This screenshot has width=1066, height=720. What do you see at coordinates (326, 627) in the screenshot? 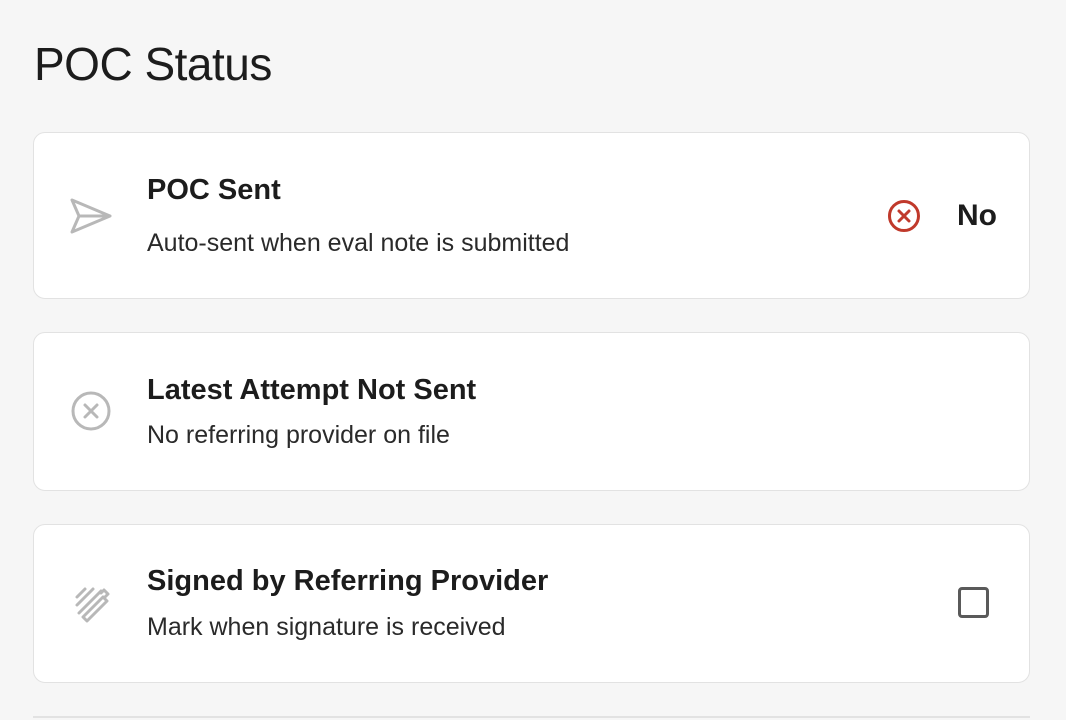
I see `signed-by-provider-subtitle: Mark when signature is received` at bounding box center [326, 627].